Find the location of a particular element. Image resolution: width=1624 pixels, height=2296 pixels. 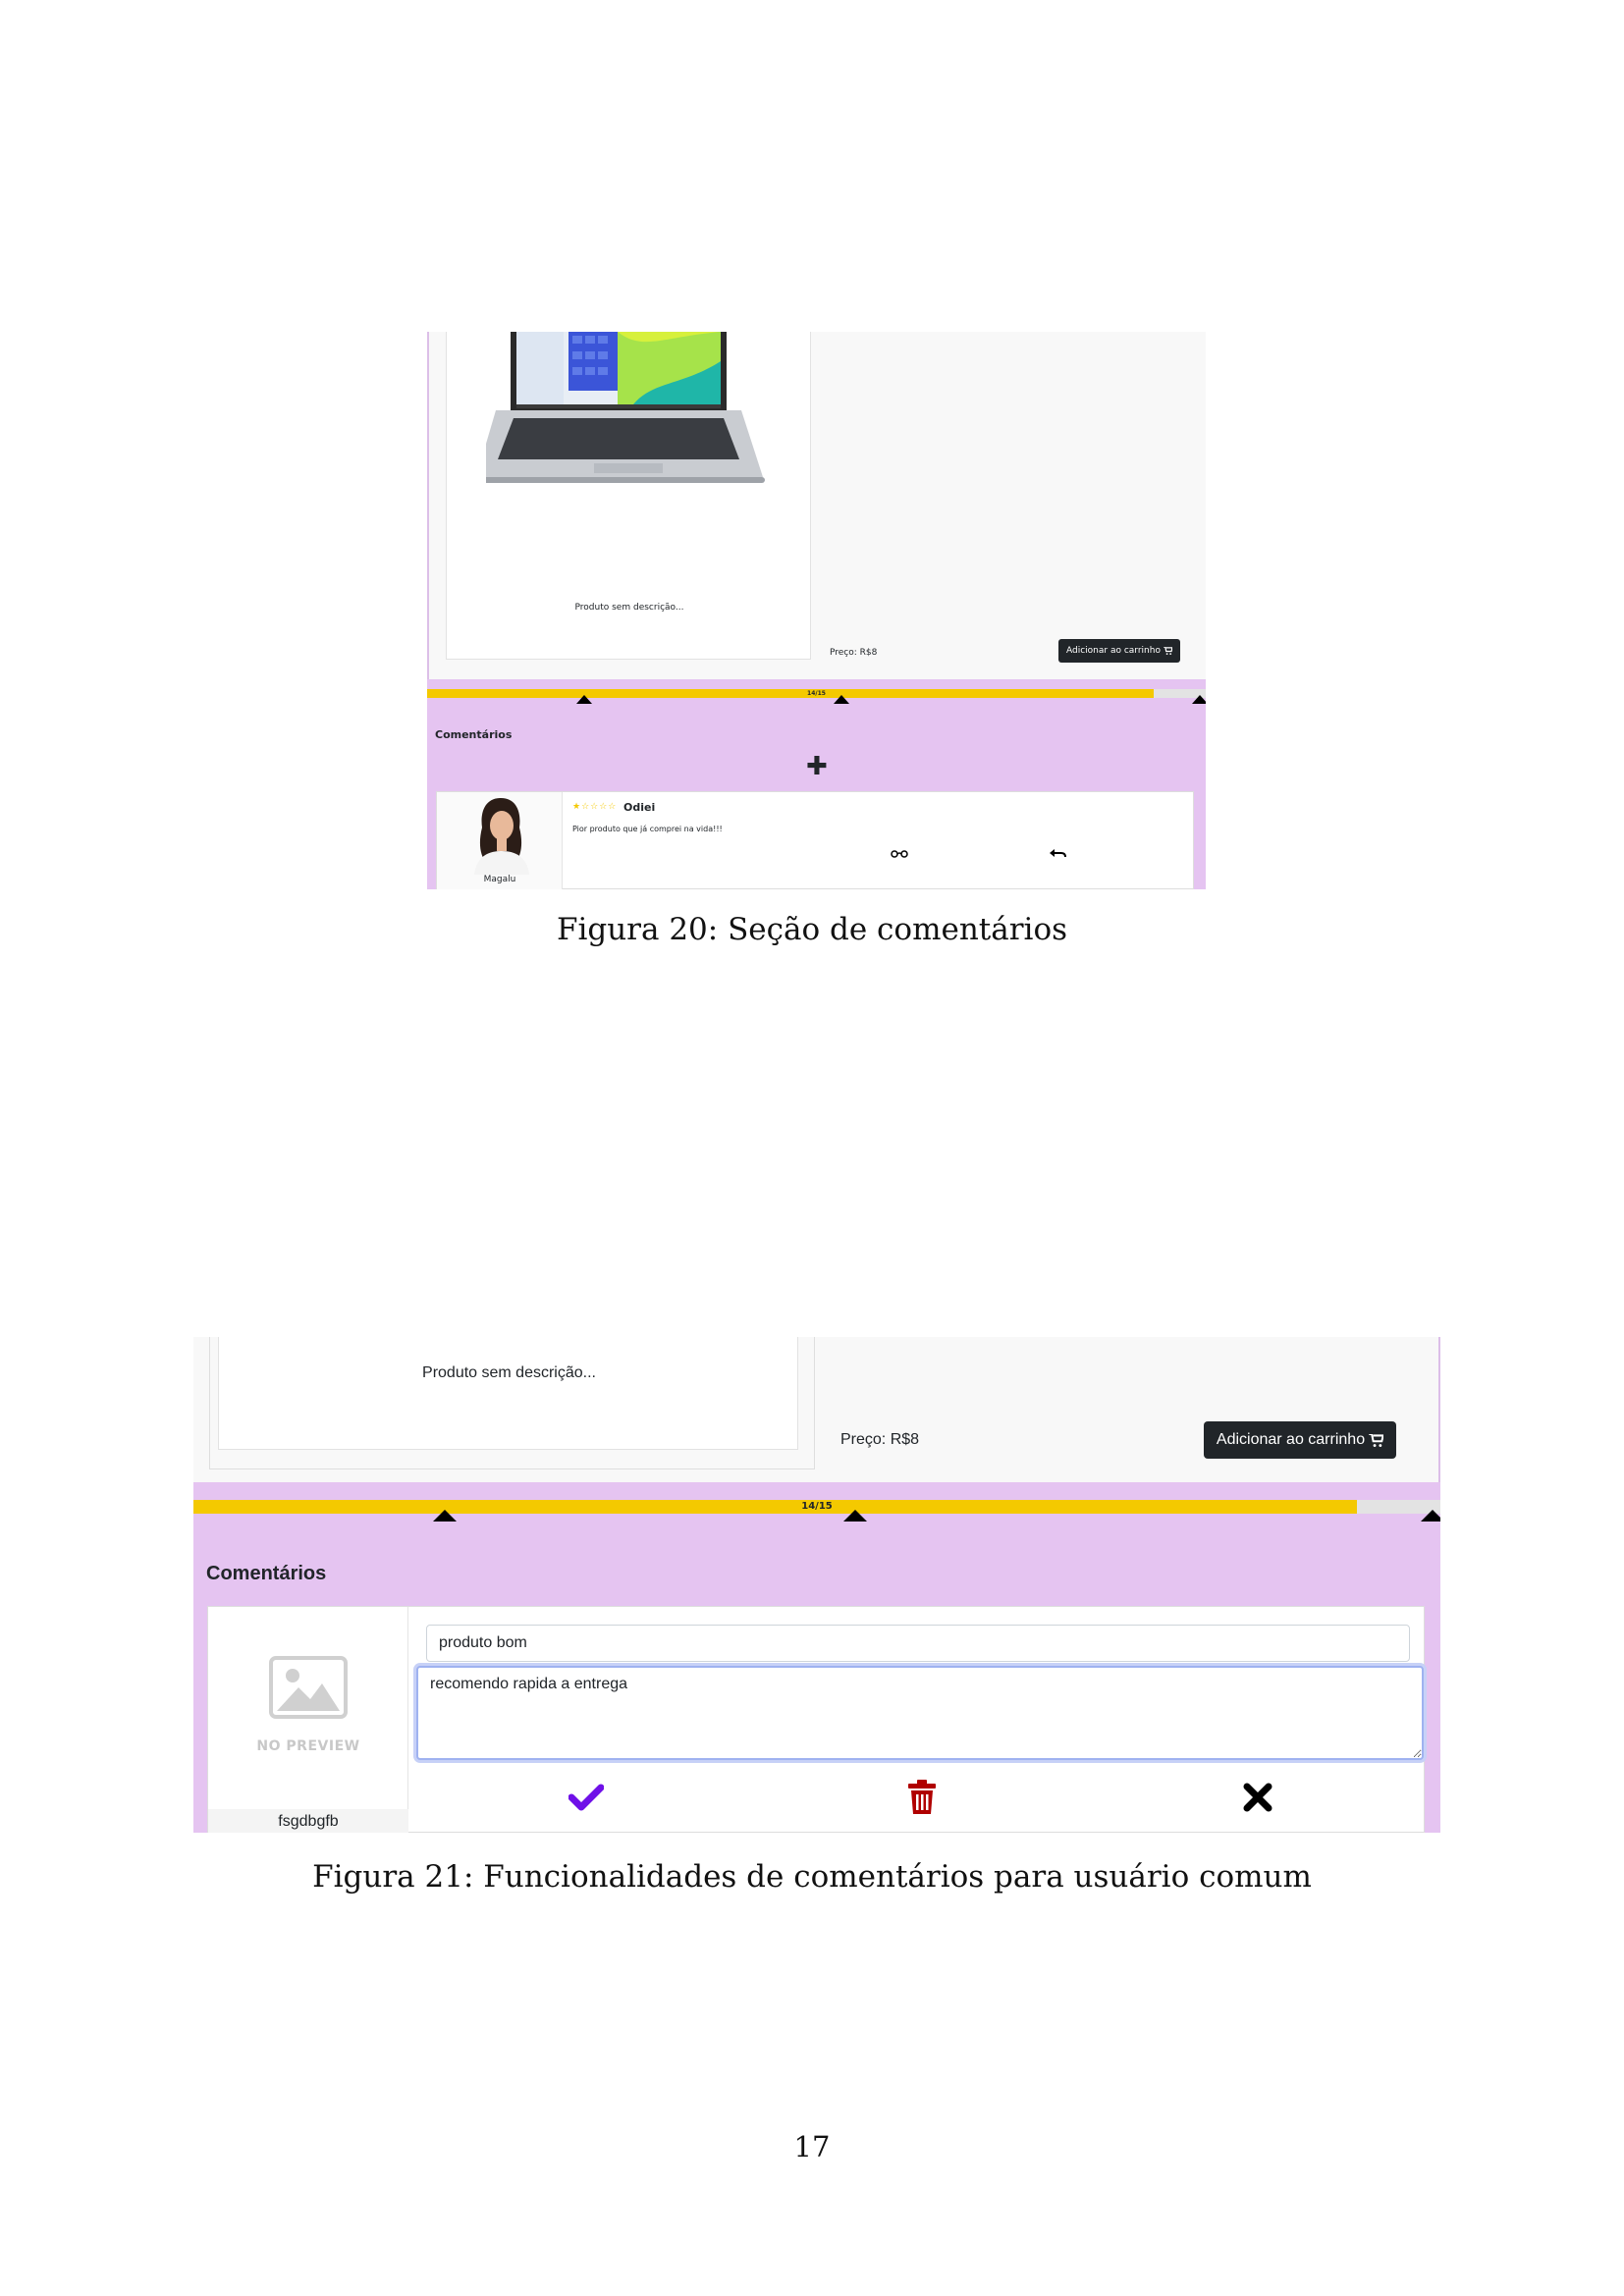

page-number: 17 is located at coordinates (812, 2146).